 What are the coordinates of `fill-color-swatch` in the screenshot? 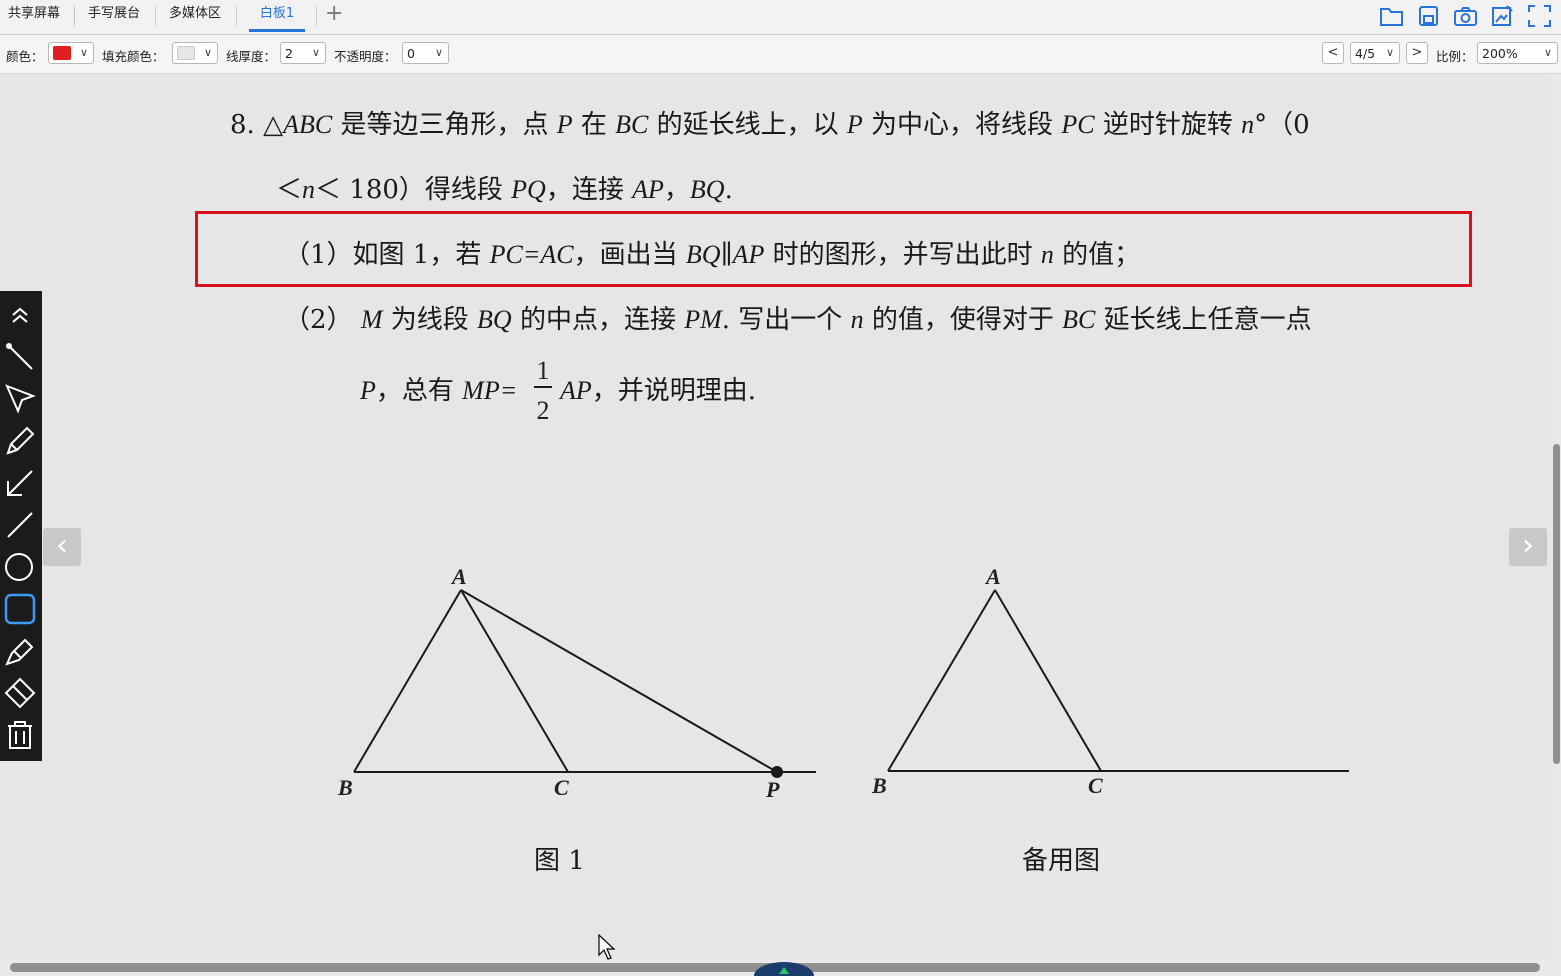 It's located at (186, 53).